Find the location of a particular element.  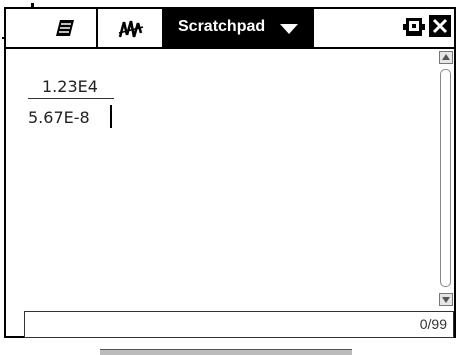

close-icon is located at coordinates (440, 26).